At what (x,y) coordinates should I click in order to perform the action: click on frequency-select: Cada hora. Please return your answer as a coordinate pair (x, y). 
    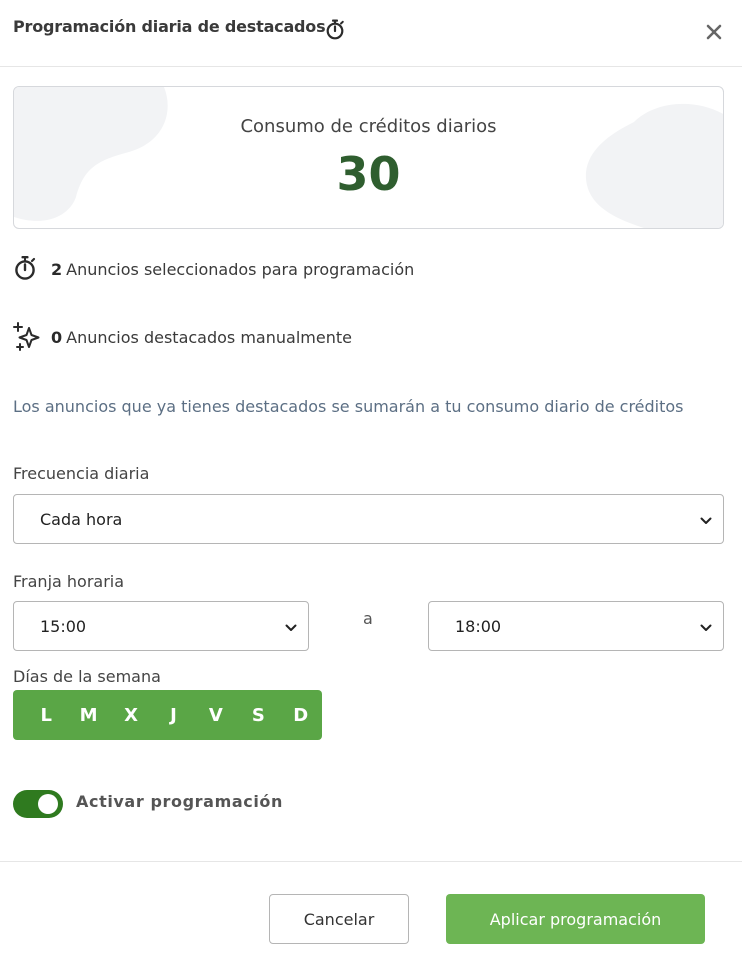
    Looking at the image, I should click on (368, 519).